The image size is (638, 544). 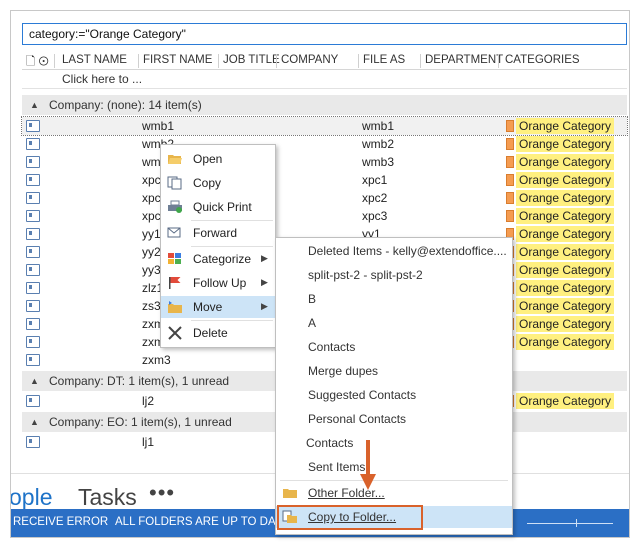 What do you see at coordinates (208, 307) in the screenshot?
I see `menu-label: Move` at bounding box center [208, 307].